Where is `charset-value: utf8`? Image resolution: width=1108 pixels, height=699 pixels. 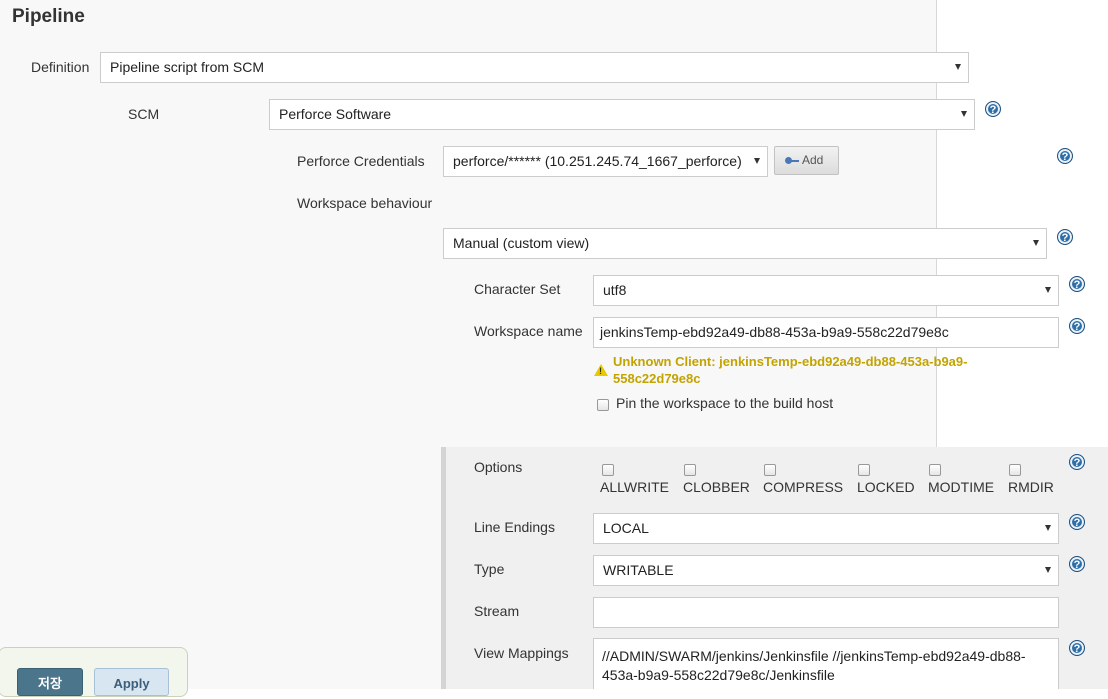
charset-value: utf8 is located at coordinates (615, 290).